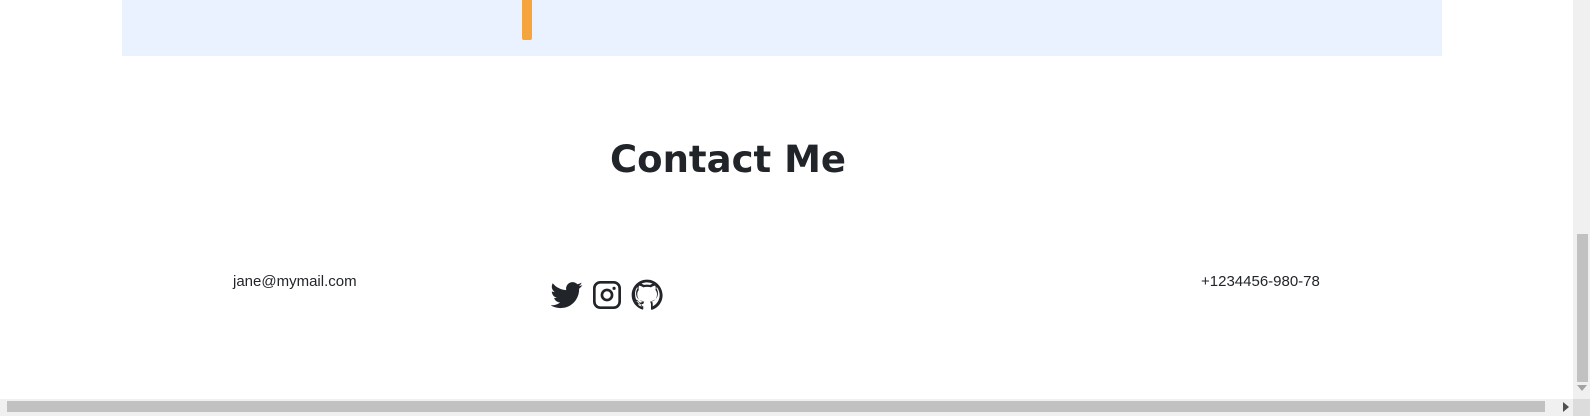 The image size is (1590, 416). What do you see at coordinates (776, 406) in the screenshot?
I see `horizontal-scrollbar-thumb` at bounding box center [776, 406].